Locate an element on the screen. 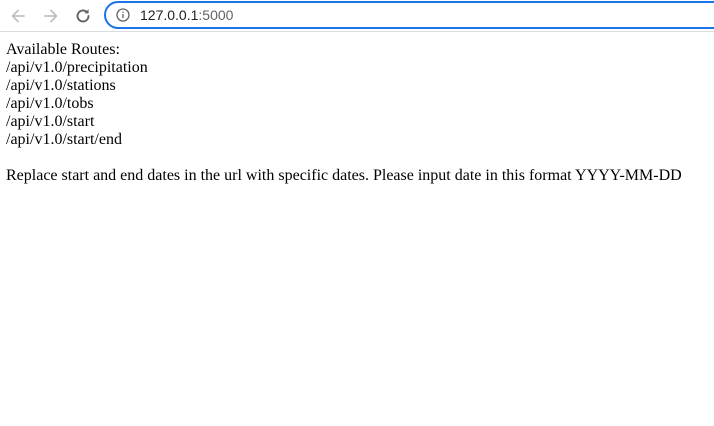 This screenshot has height=426, width=714. url-port: :5000 is located at coordinates (216, 15).